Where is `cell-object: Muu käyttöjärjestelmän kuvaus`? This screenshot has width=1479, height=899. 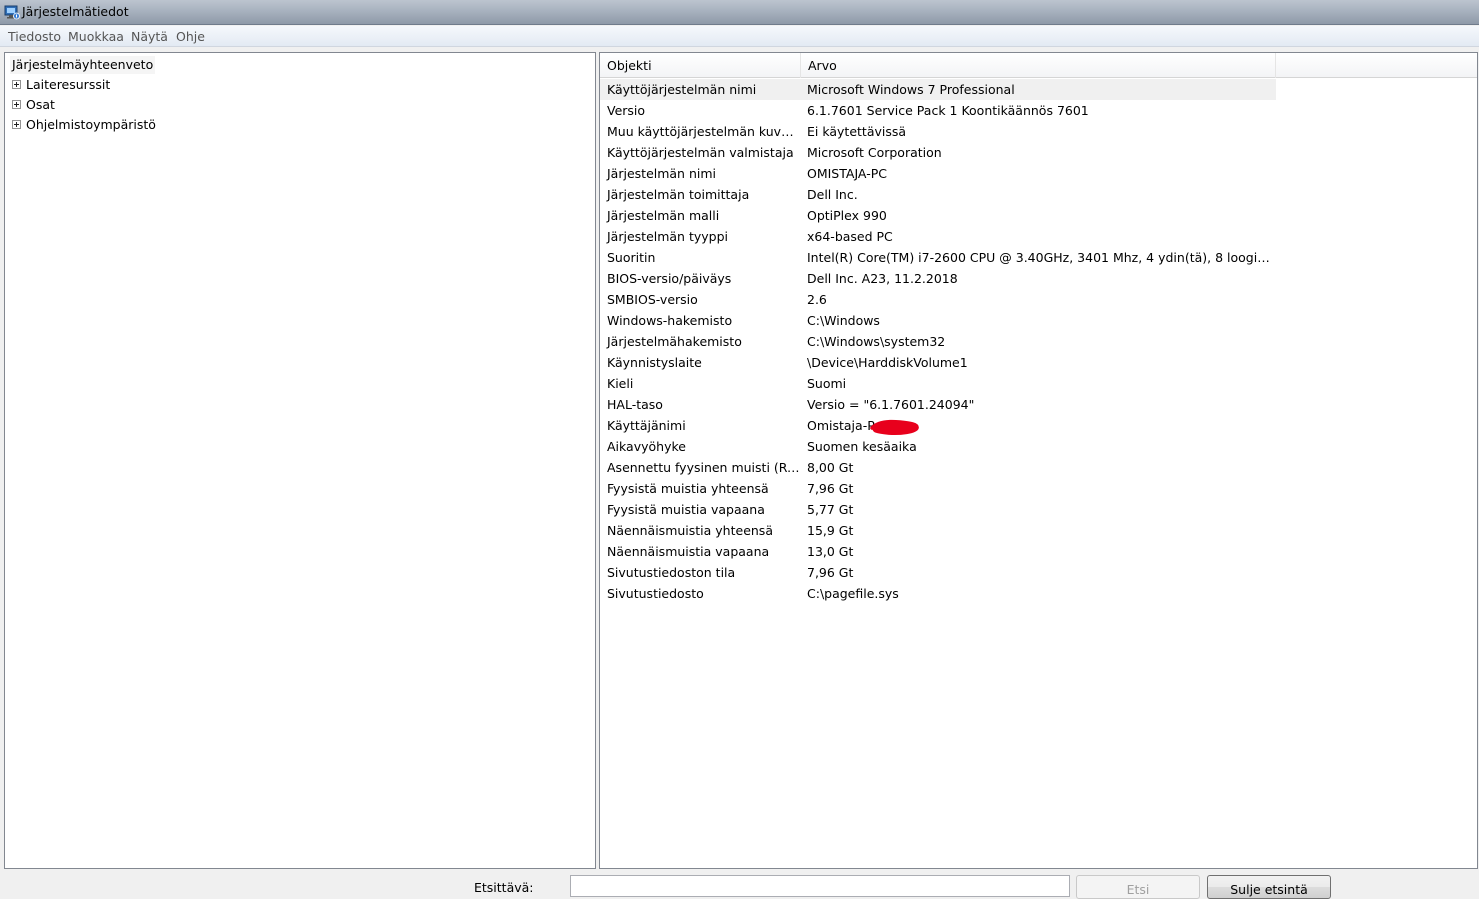 cell-object: Muu käyttöjärjestelmän kuvaus is located at coordinates (704, 131).